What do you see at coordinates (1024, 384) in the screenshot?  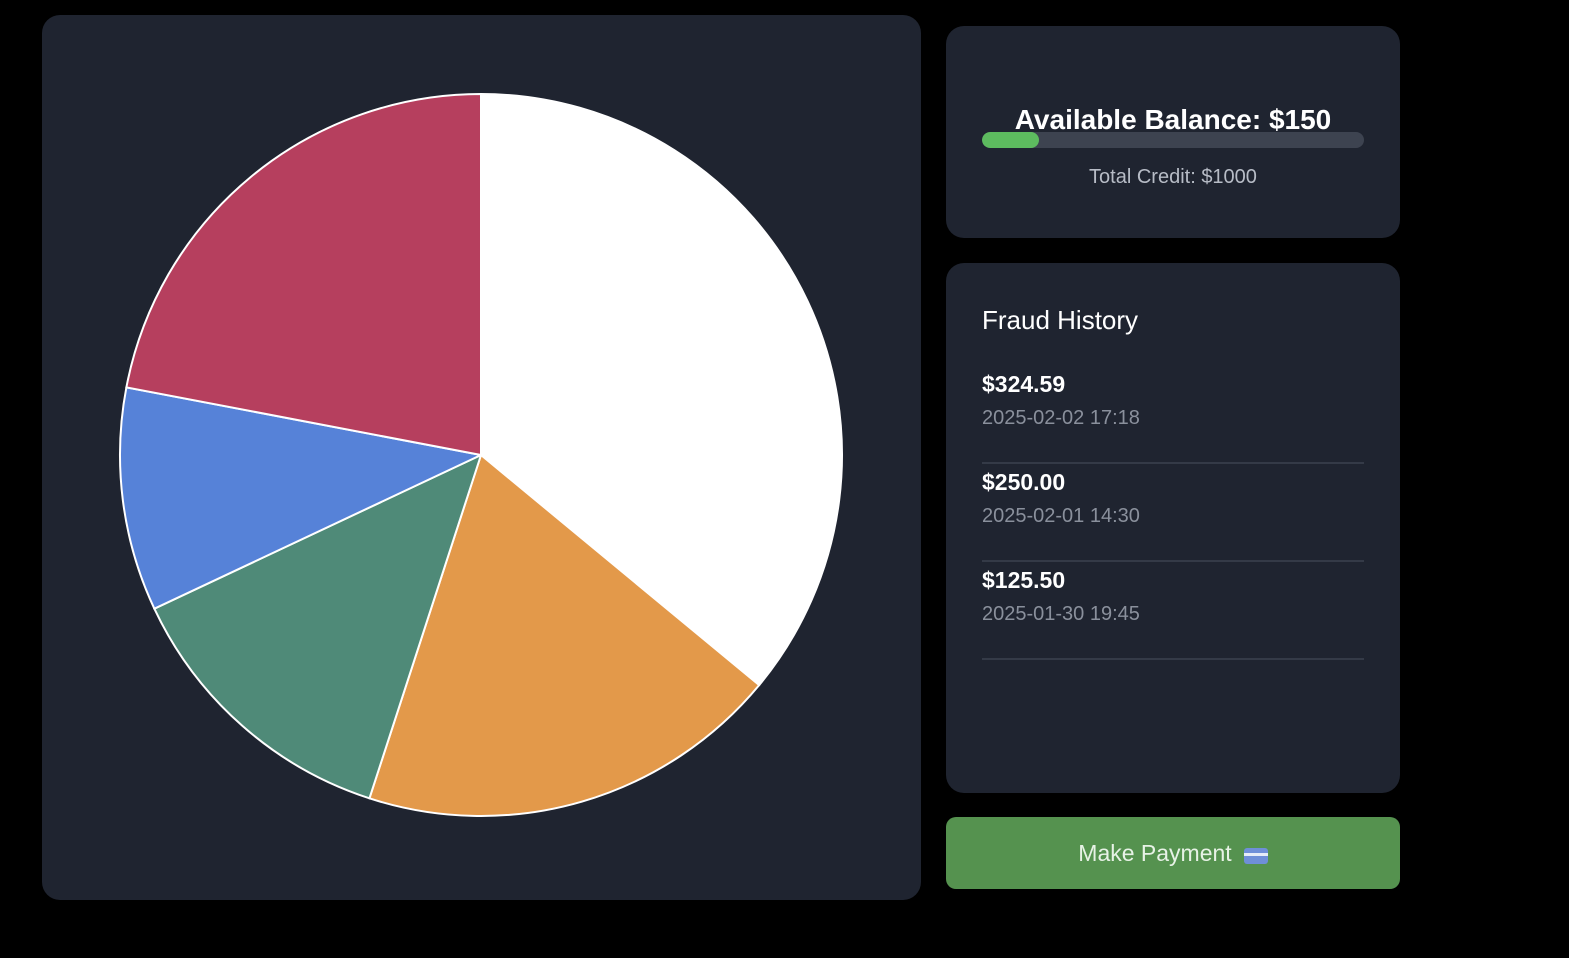 I see `fraud-amount: $324.59` at bounding box center [1024, 384].